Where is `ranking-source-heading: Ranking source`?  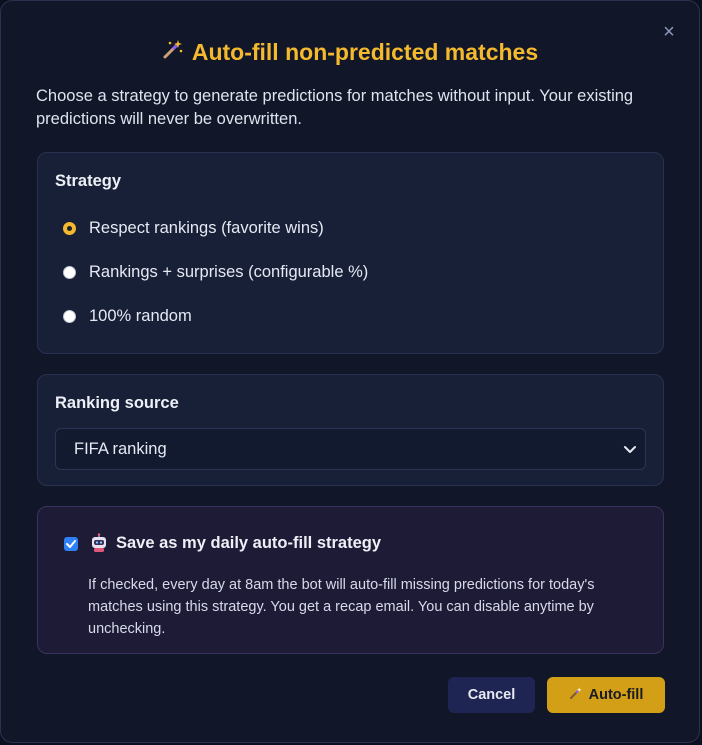 ranking-source-heading: Ranking source is located at coordinates (117, 403).